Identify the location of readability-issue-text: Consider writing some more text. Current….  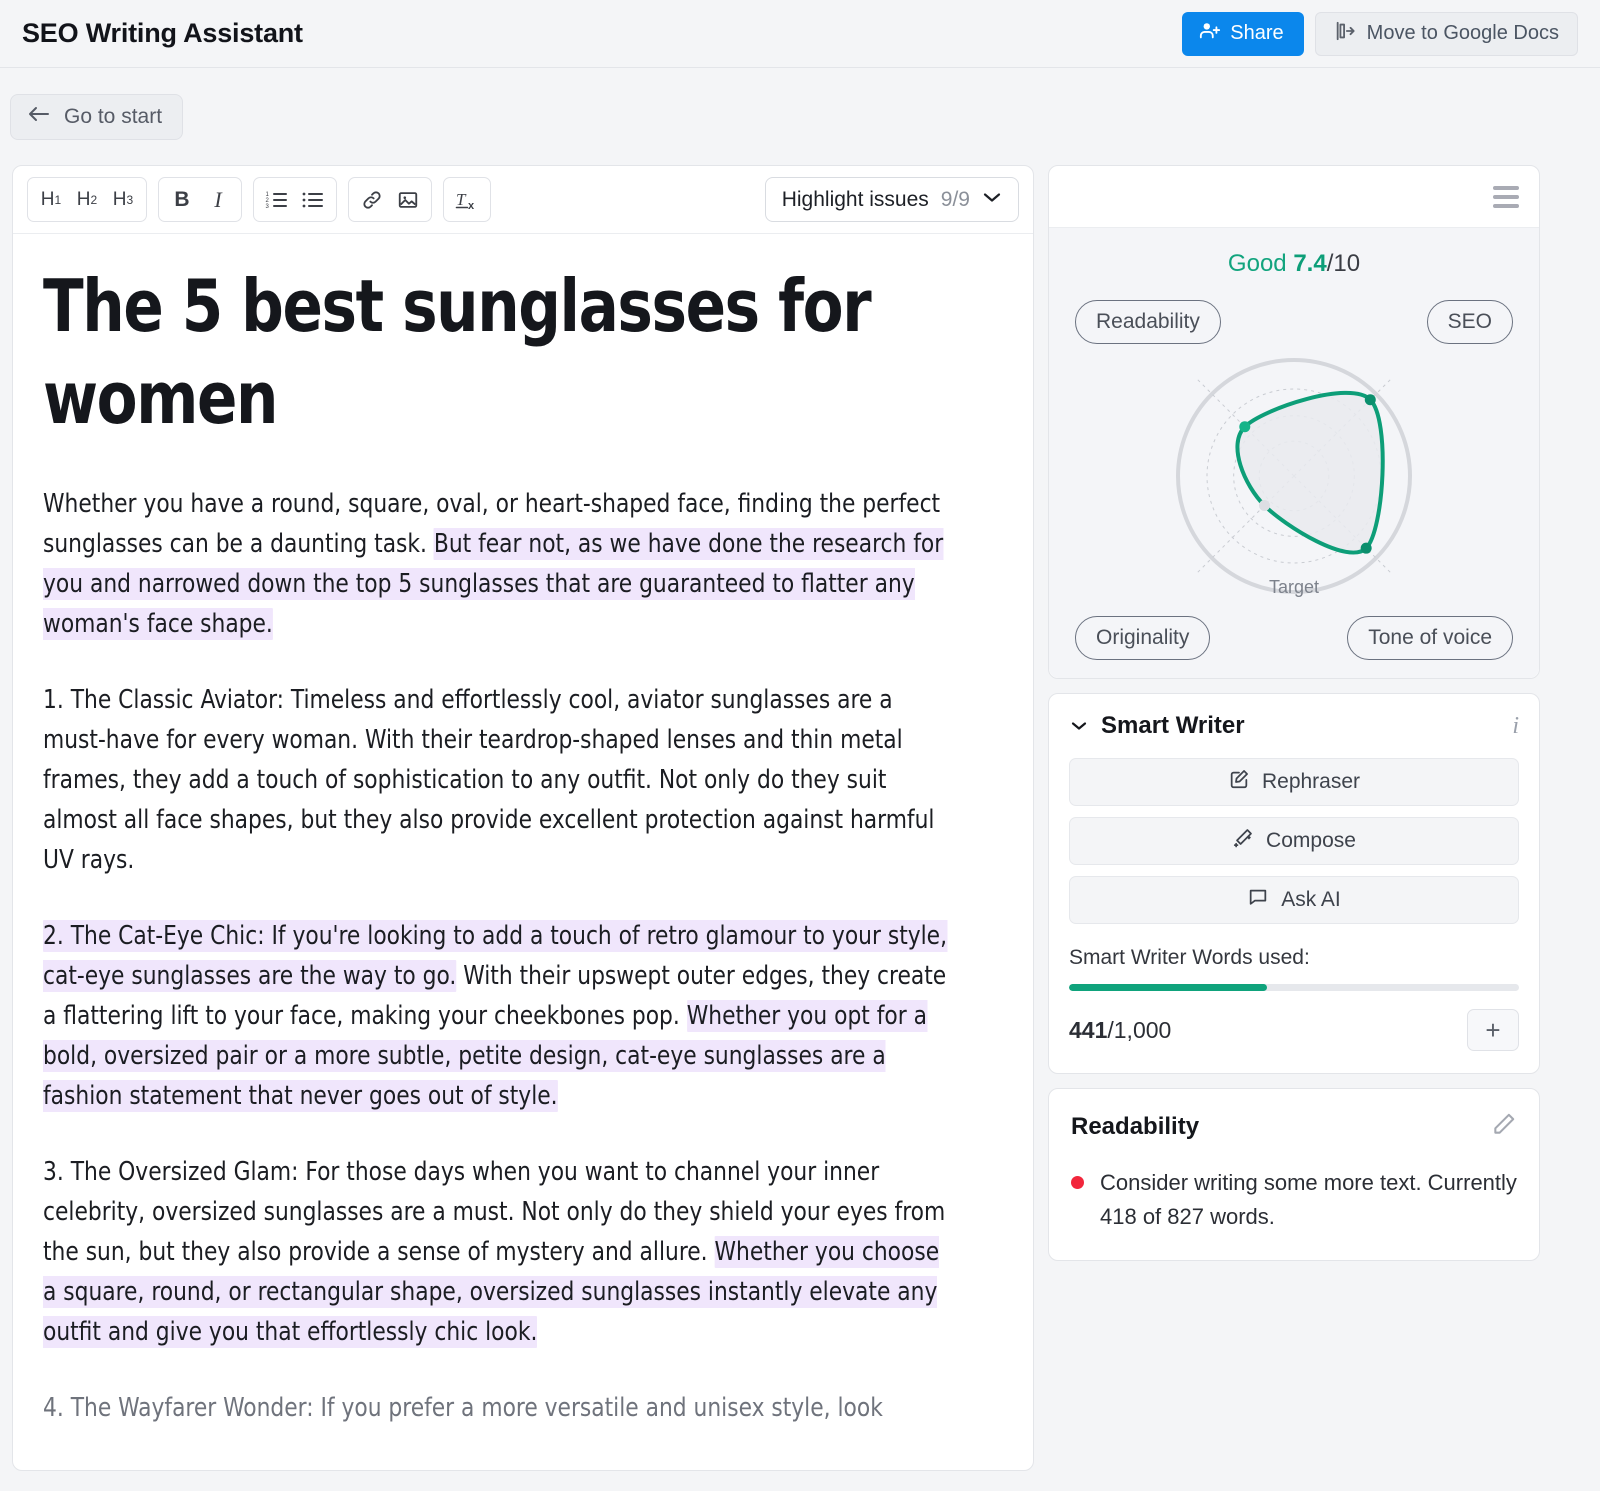
(1308, 1199).